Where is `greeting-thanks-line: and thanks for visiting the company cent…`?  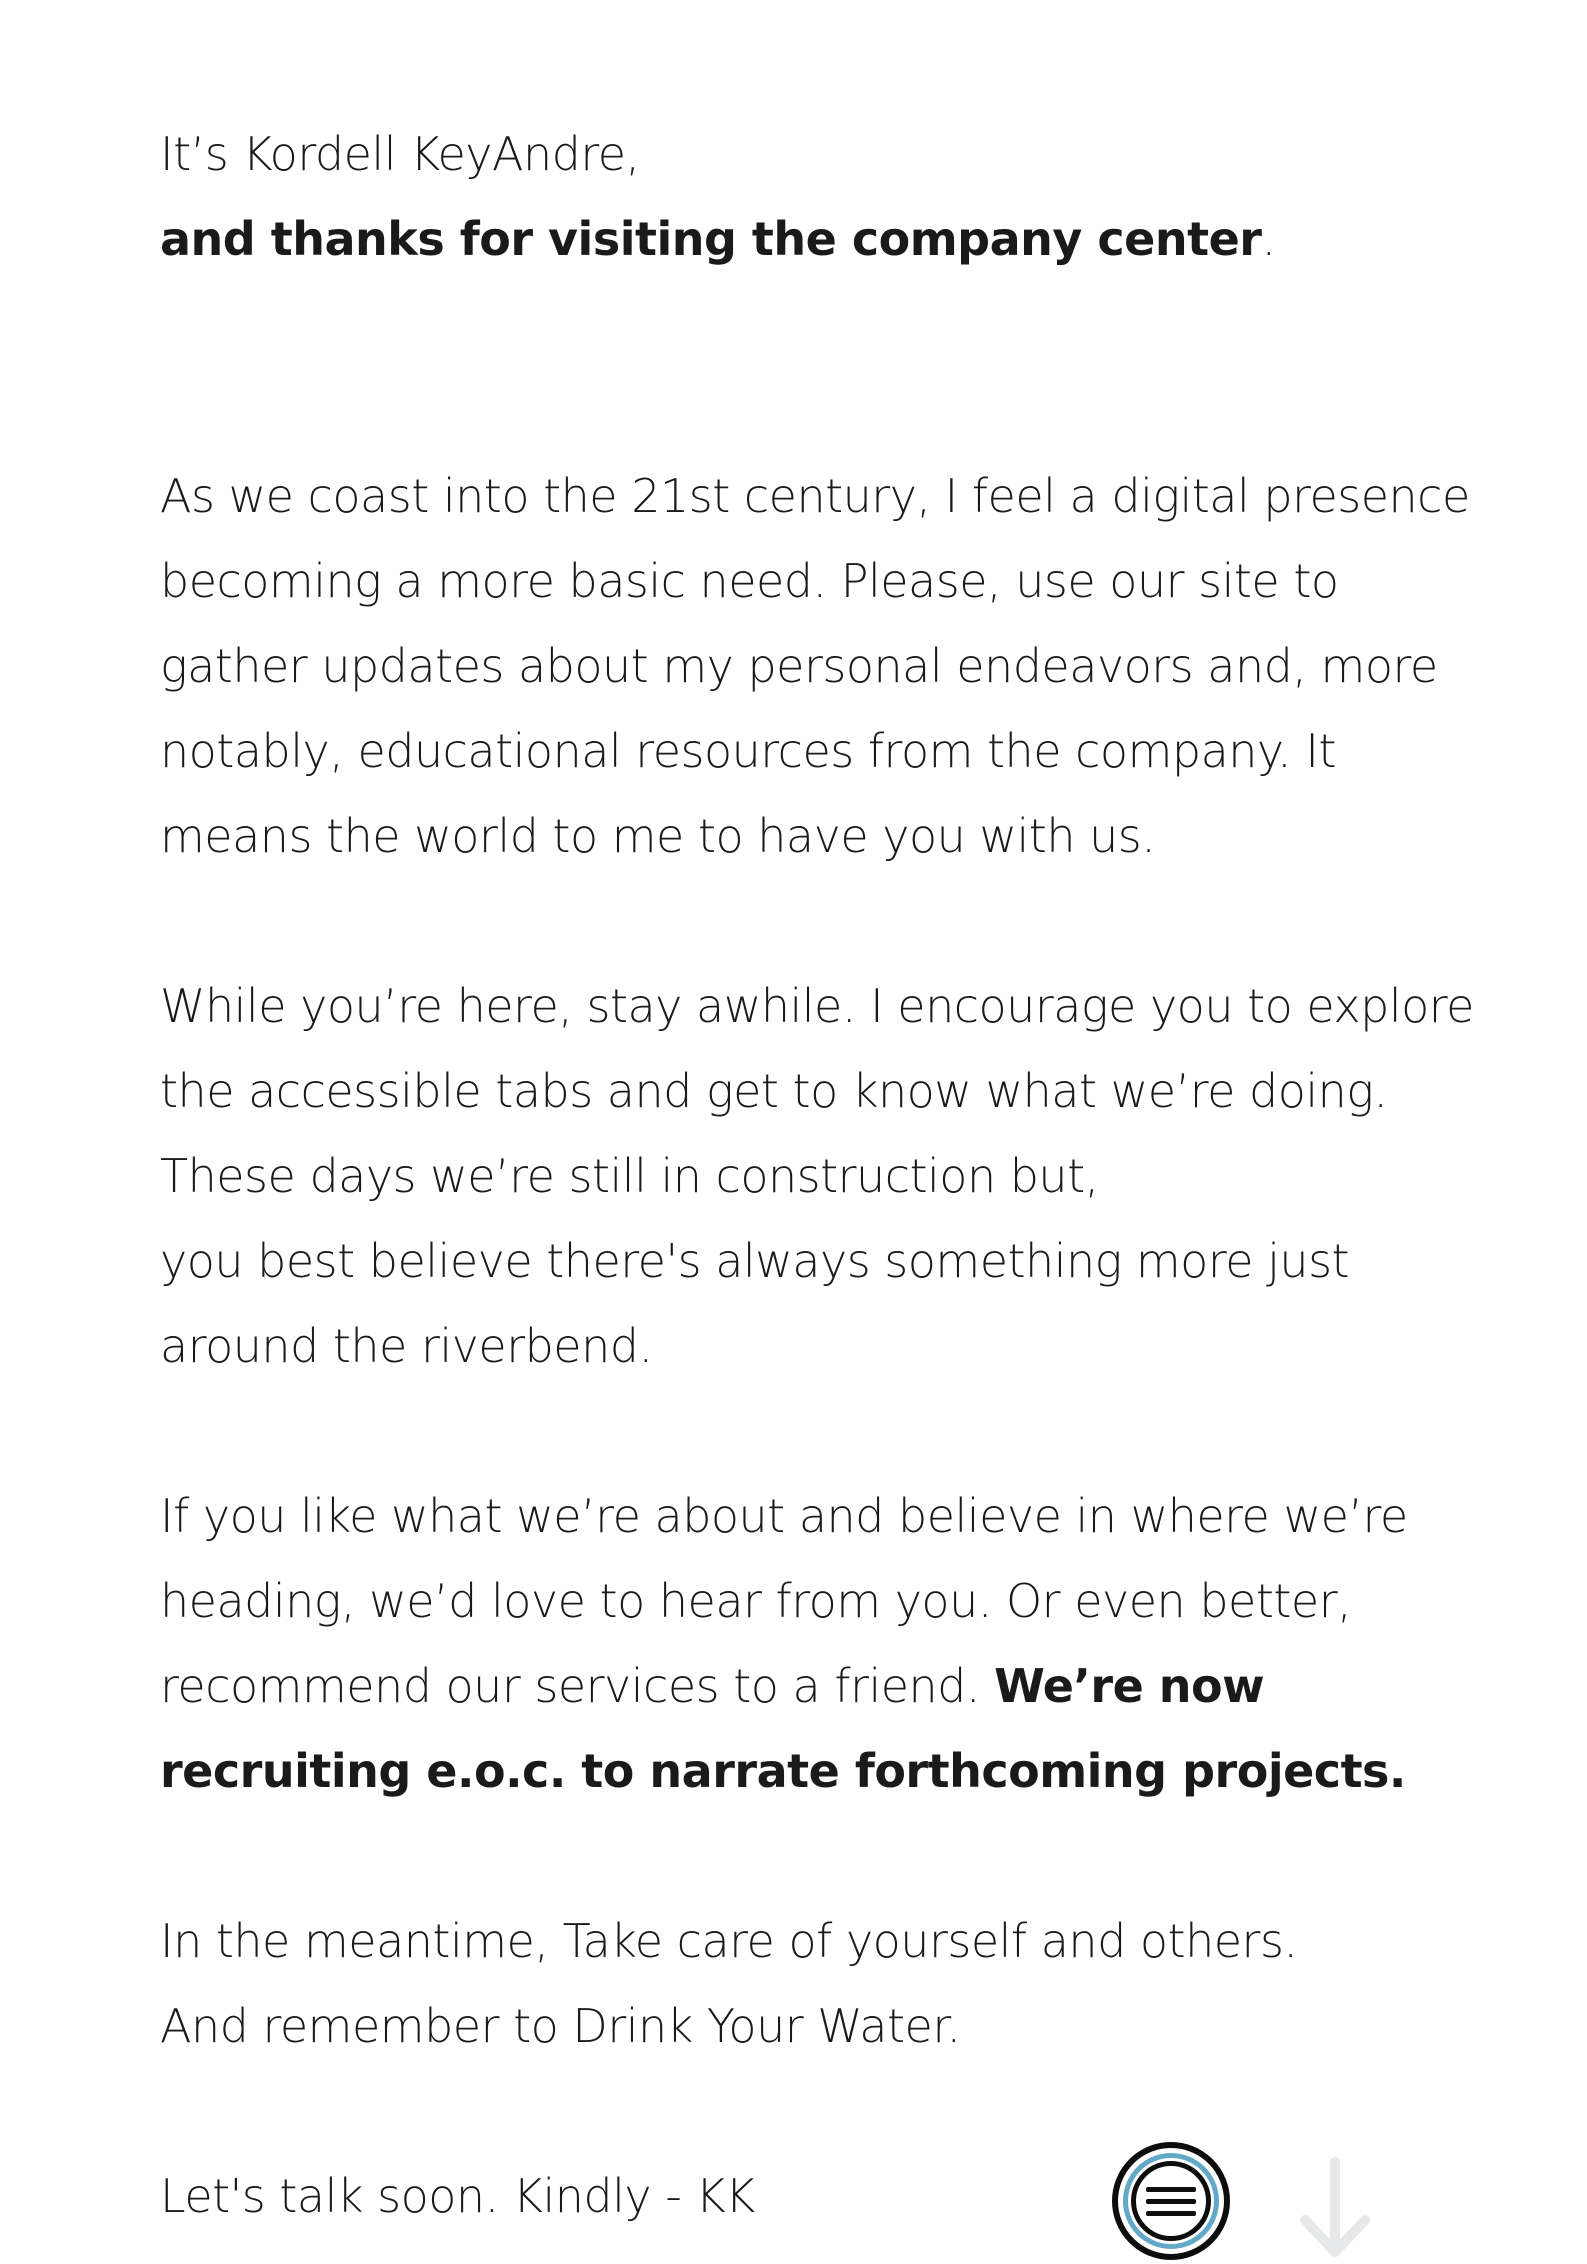 greeting-thanks-line: and thanks for visiting the company cent… is located at coordinates (810, 239).